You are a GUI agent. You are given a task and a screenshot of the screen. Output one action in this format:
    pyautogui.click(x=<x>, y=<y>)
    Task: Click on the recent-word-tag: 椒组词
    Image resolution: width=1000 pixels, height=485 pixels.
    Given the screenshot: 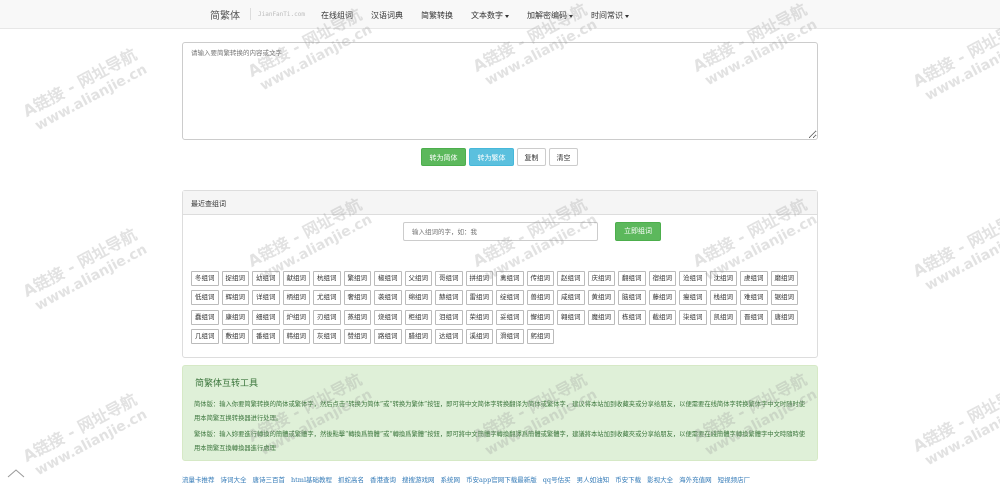 What is the action you would take?
    pyautogui.click(x=388, y=278)
    